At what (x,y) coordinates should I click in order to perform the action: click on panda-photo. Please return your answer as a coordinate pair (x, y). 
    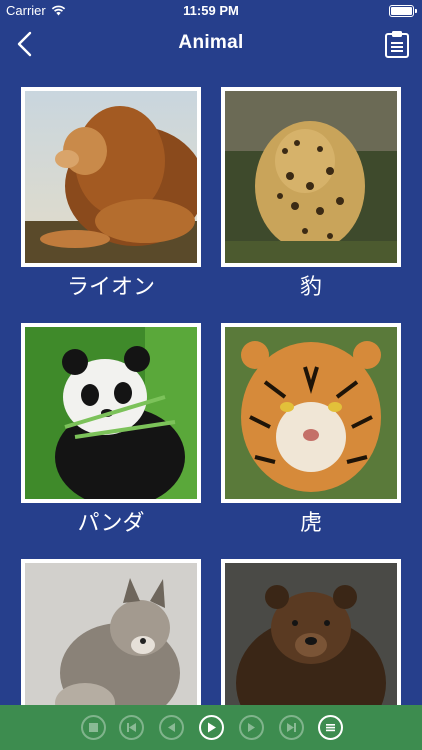
    Looking at the image, I should click on (111, 413).